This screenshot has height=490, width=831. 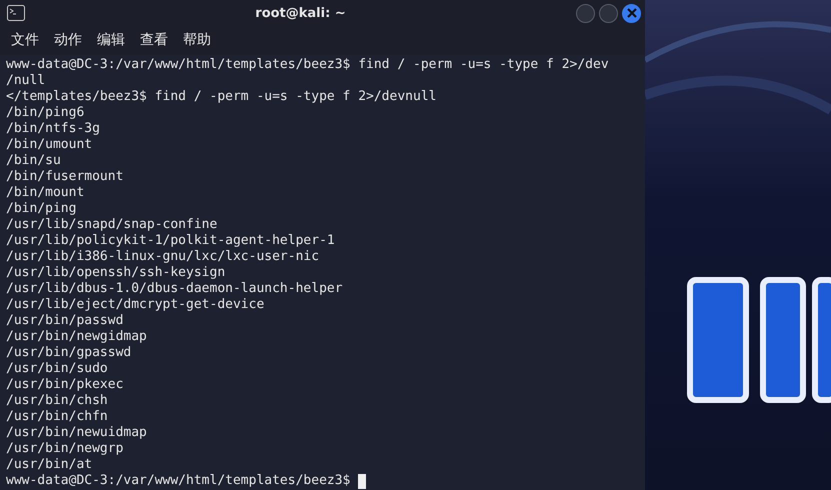 I want to click on menu-item: 查看, so click(x=154, y=40).